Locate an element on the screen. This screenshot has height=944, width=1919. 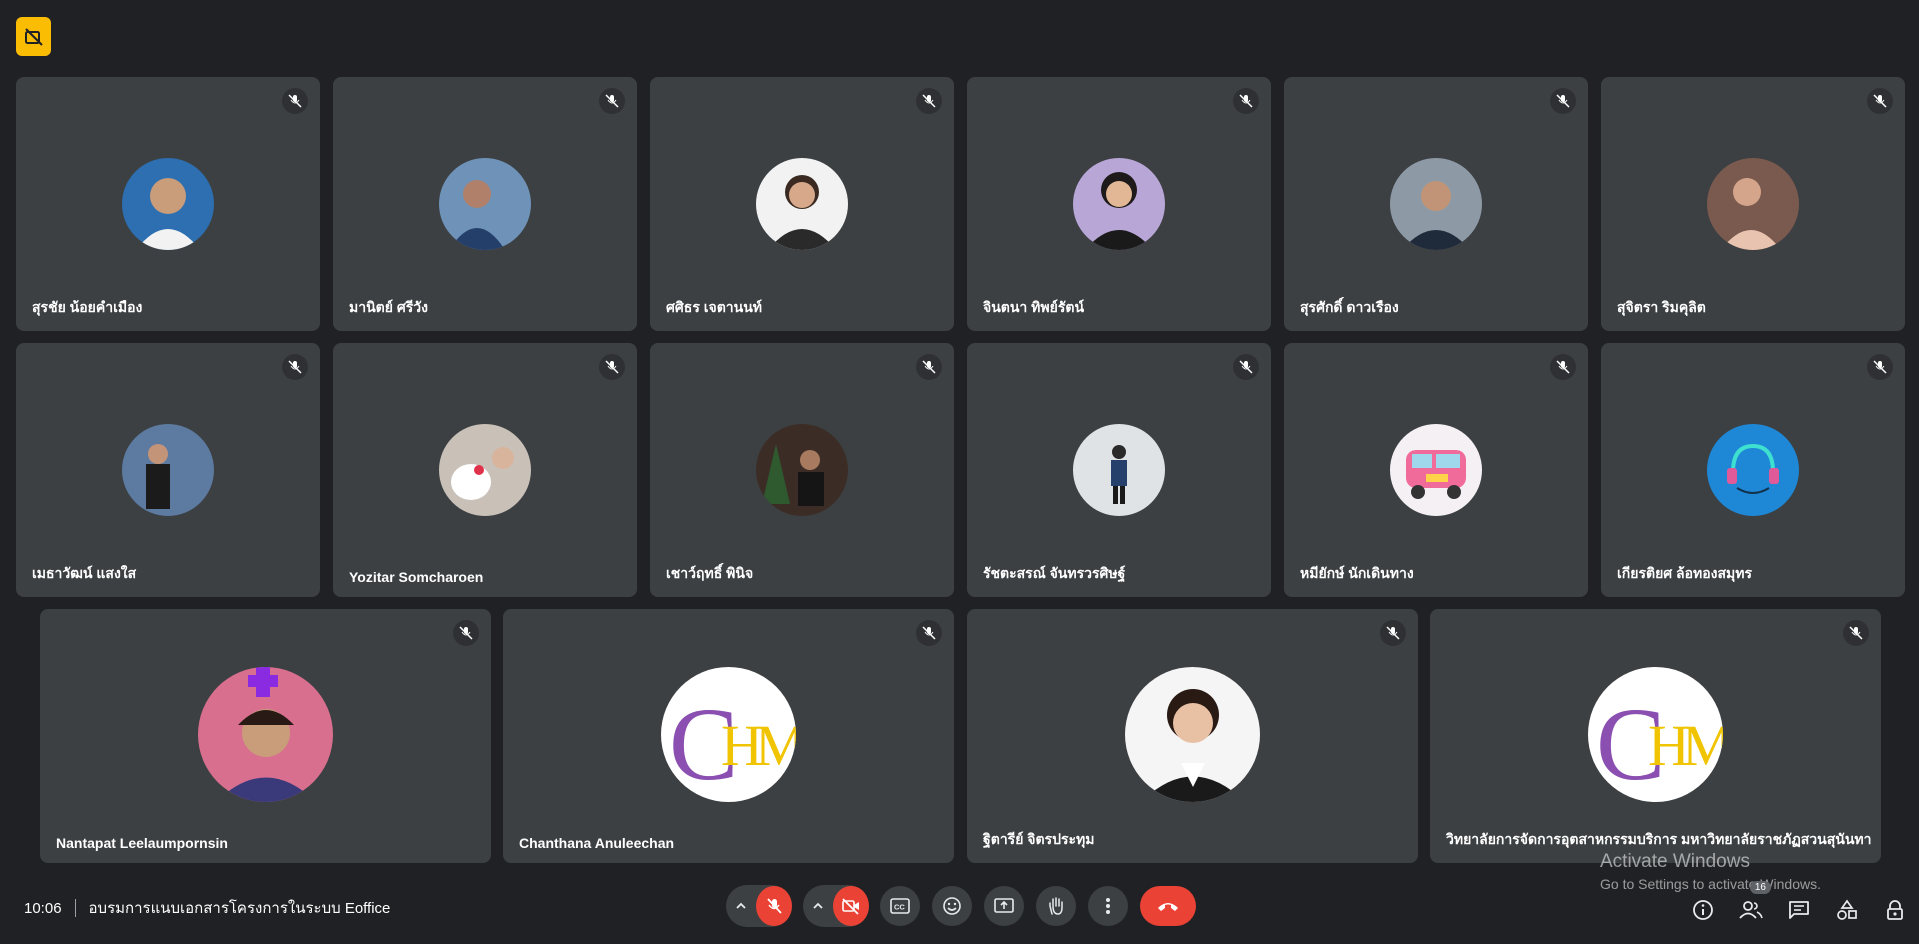
divider is located at coordinates (75, 908).